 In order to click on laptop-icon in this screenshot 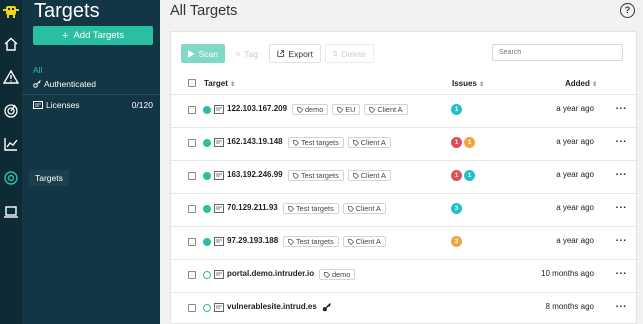, I will do `click(11, 212)`.